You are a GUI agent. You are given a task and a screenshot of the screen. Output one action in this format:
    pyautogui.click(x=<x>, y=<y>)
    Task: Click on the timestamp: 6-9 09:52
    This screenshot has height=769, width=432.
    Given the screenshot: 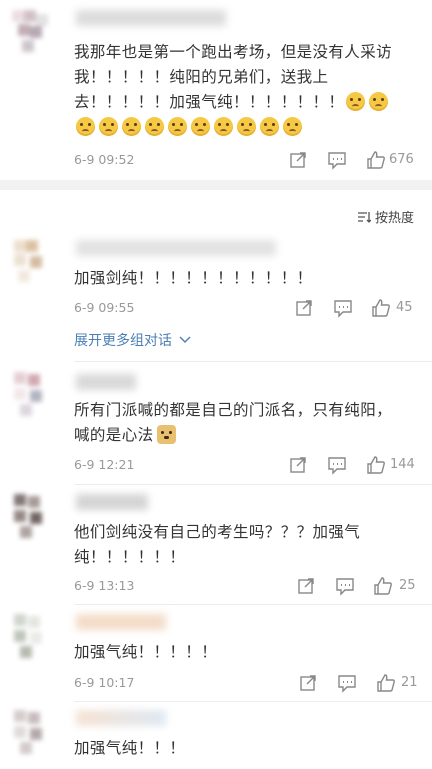 What is the action you would take?
    pyautogui.click(x=104, y=159)
    